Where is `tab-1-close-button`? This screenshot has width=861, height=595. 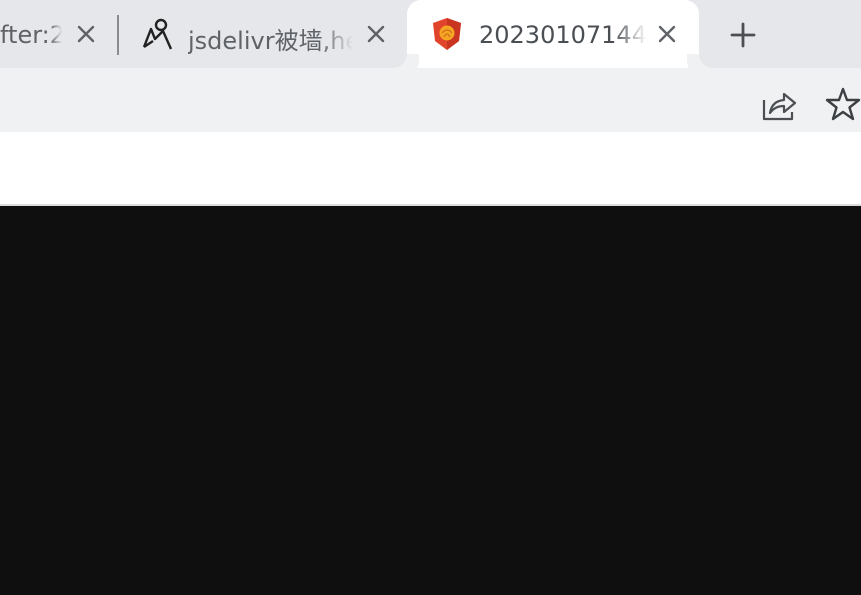
tab-1-close-button is located at coordinates (86, 34).